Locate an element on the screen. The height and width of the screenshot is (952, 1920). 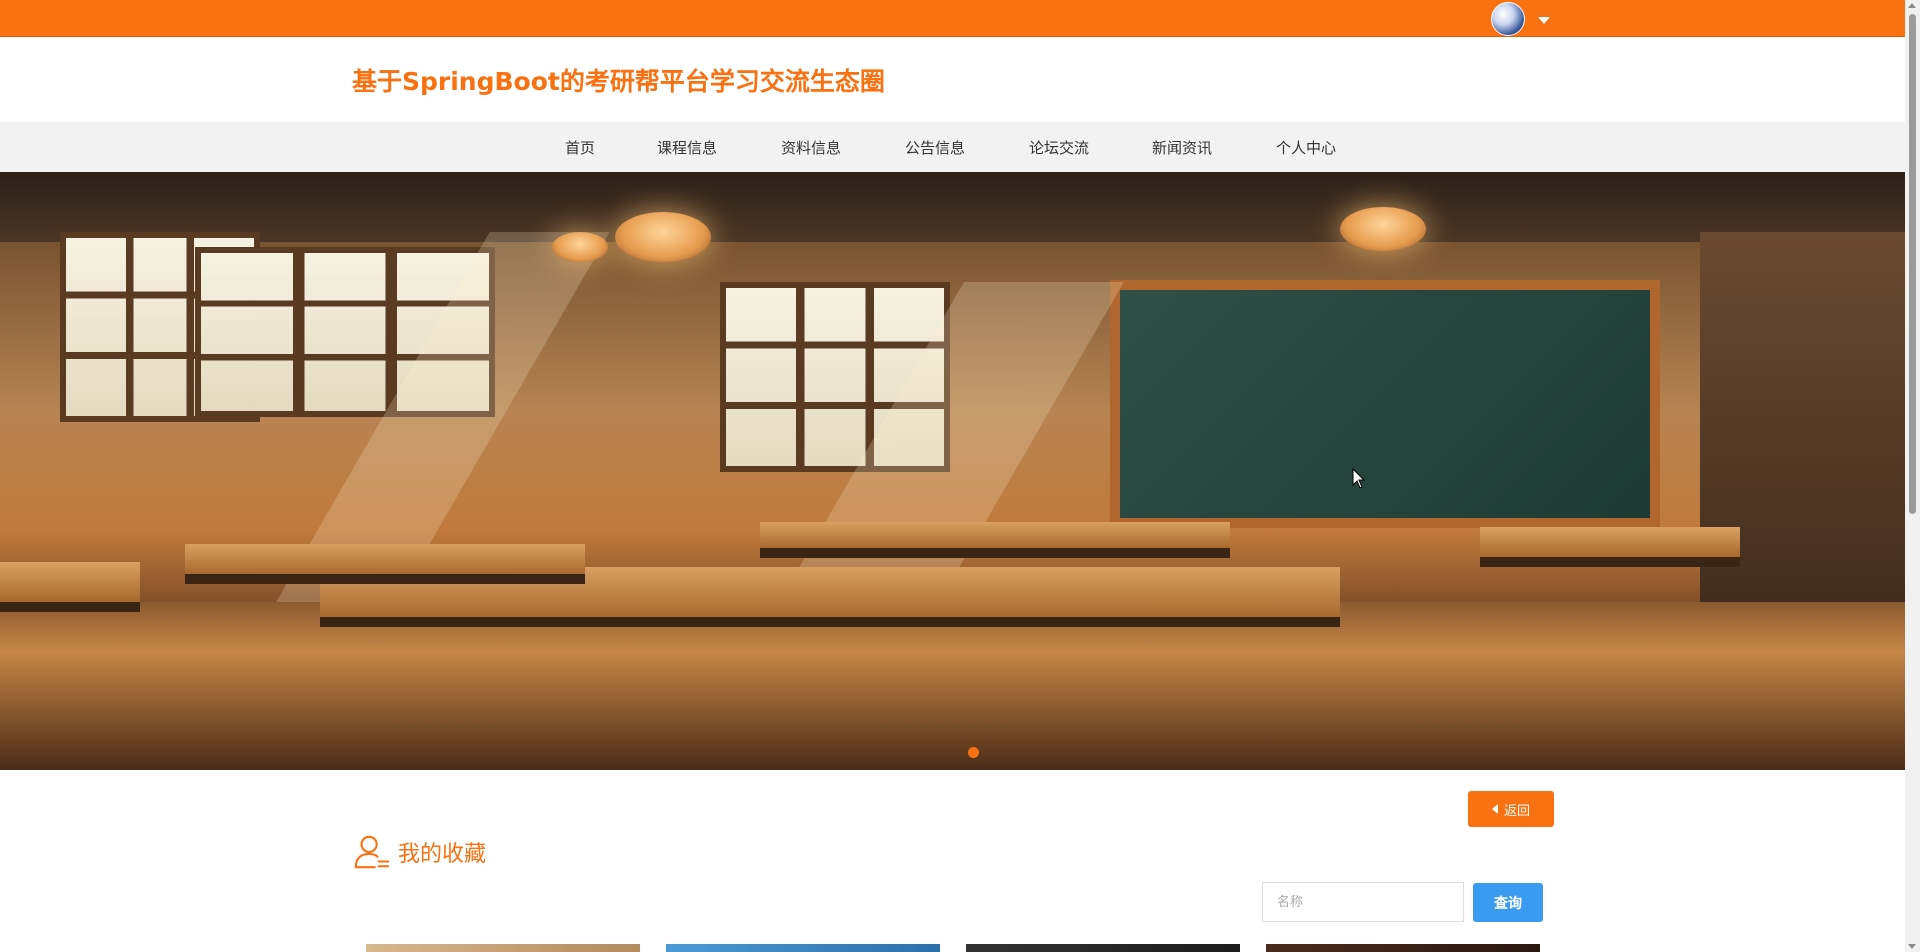
scroll-down-icon is located at coordinates (1912, 946).